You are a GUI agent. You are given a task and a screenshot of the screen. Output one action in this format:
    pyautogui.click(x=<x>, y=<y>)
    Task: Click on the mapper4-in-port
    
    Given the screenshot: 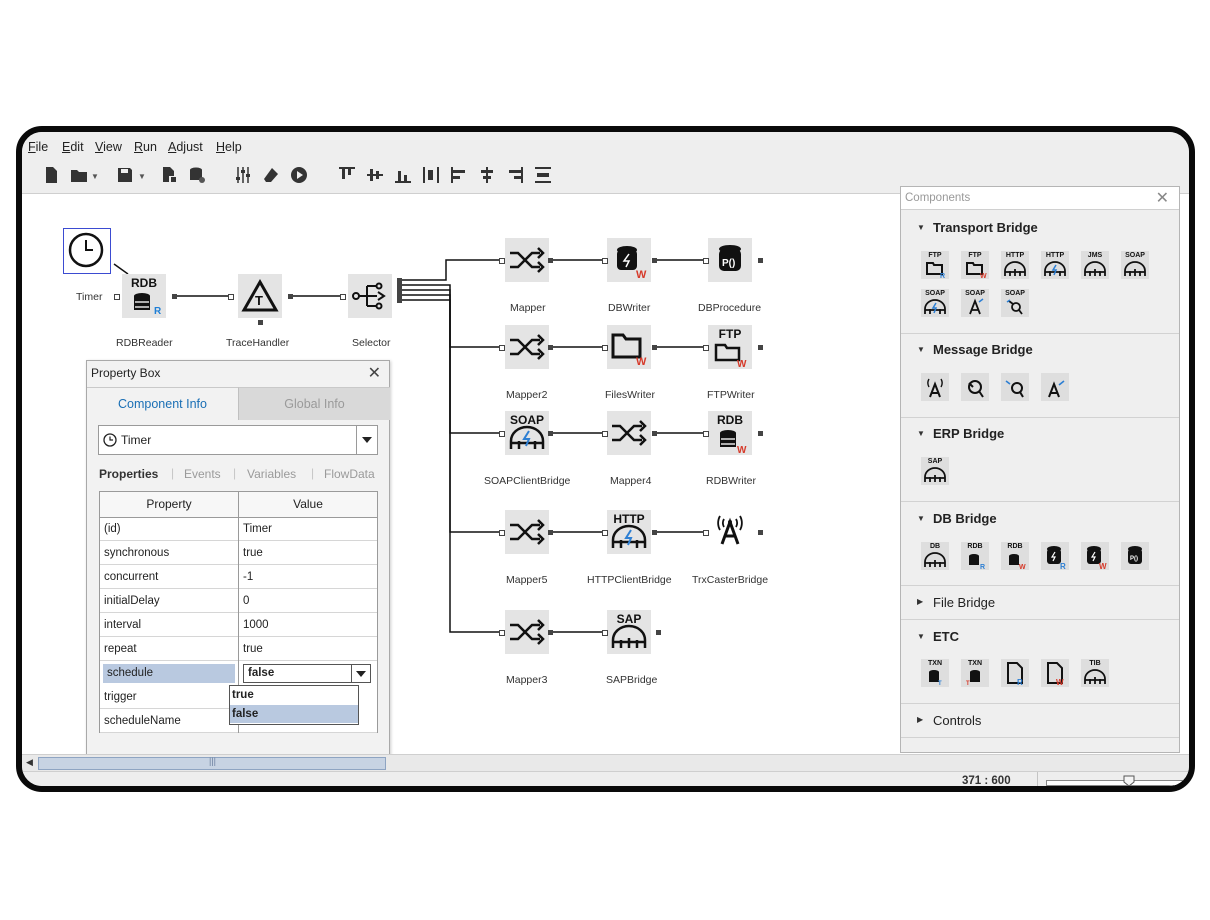 What is the action you would take?
    pyautogui.click(x=605, y=434)
    